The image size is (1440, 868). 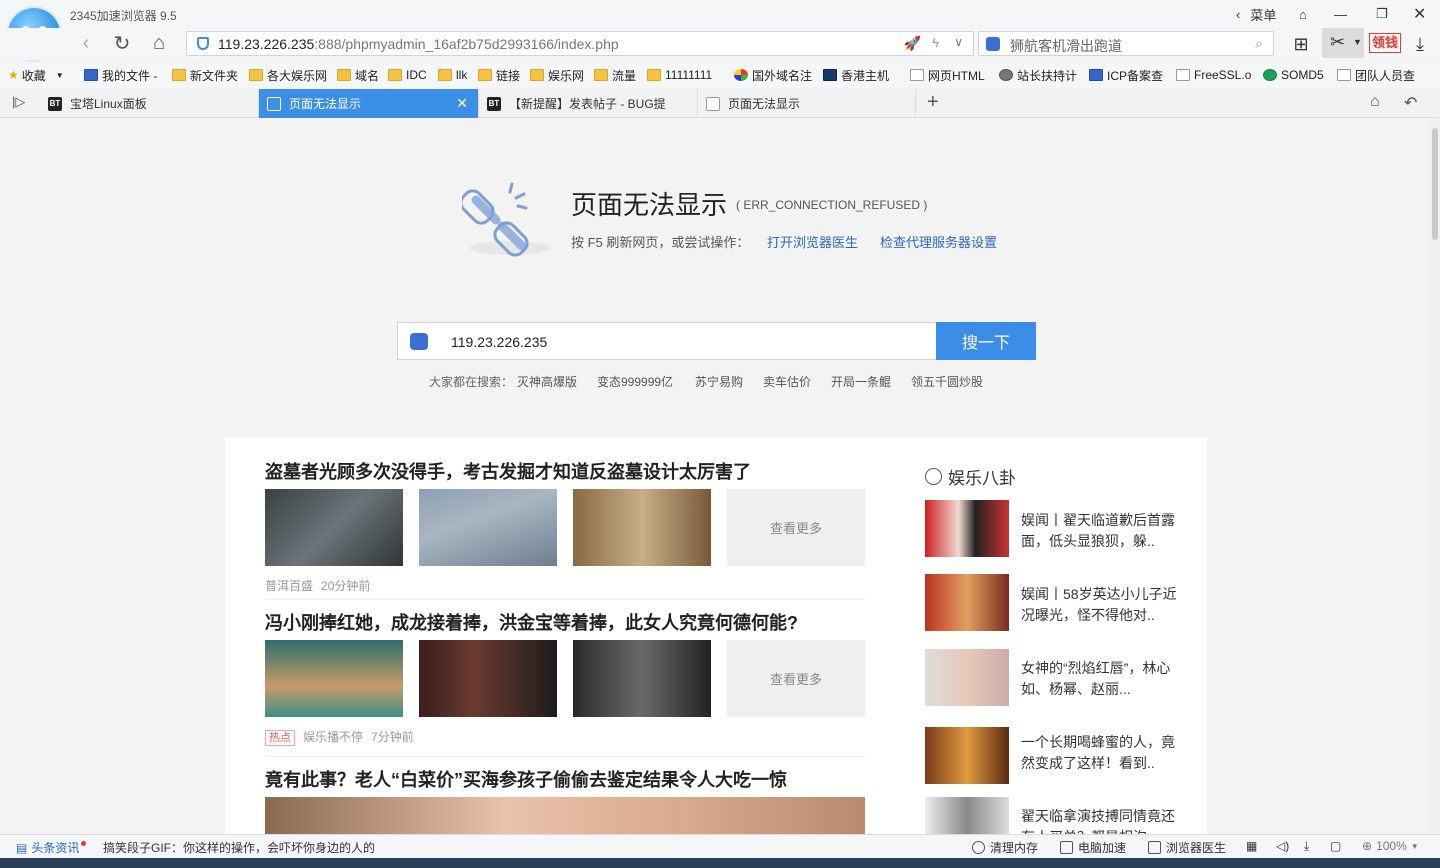 I want to click on lightning-icon: ϟ, so click(x=935, y=42).